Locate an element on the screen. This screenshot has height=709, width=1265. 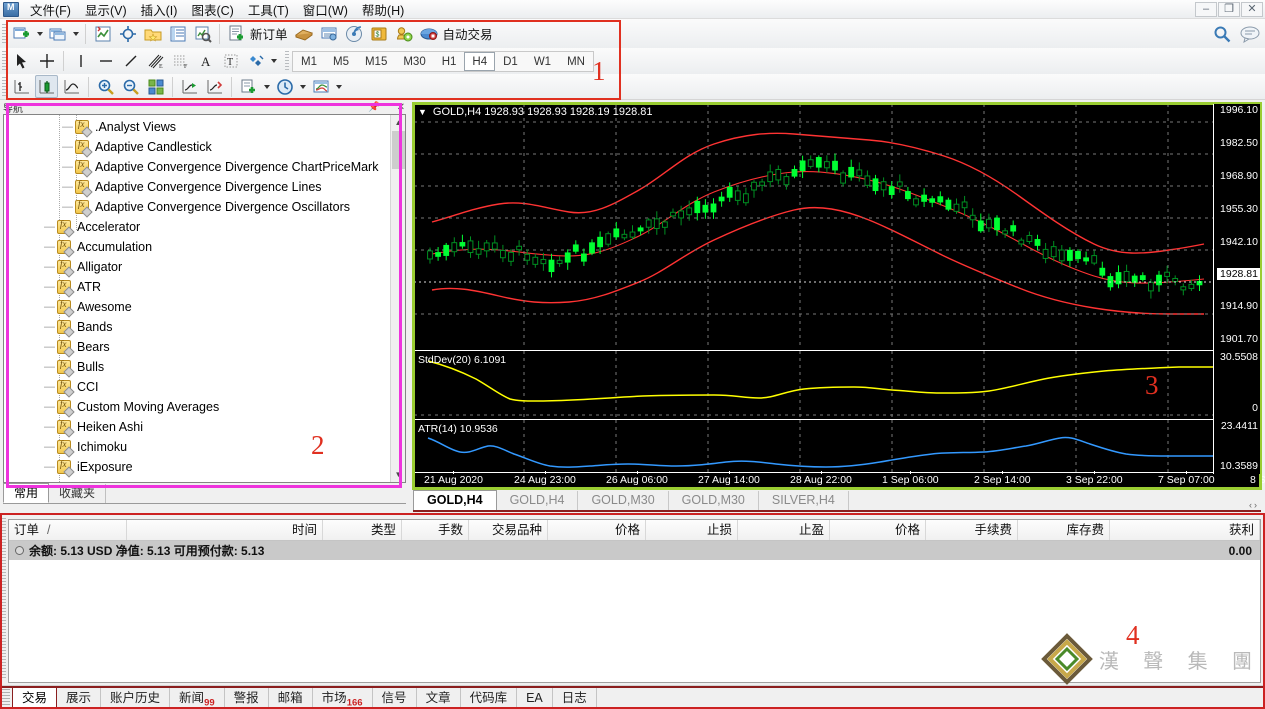
navigator-item: — Alligator is located at coordinates (198, 267).